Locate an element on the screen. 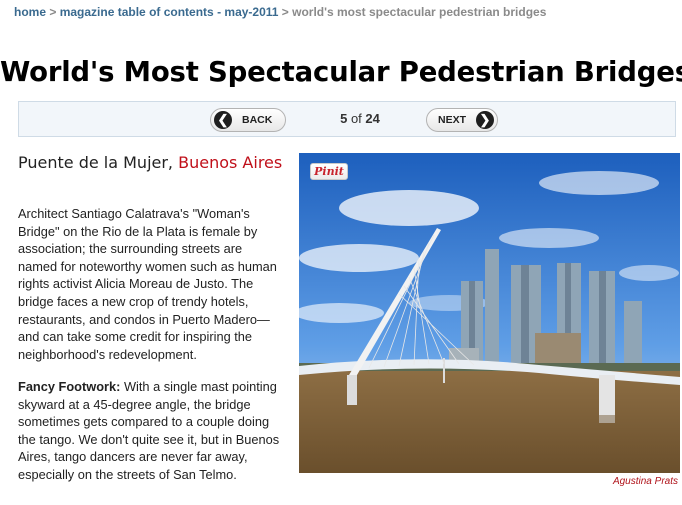  paragraph-lead: Fancy Footwork: is located at coordinates (69, 386).